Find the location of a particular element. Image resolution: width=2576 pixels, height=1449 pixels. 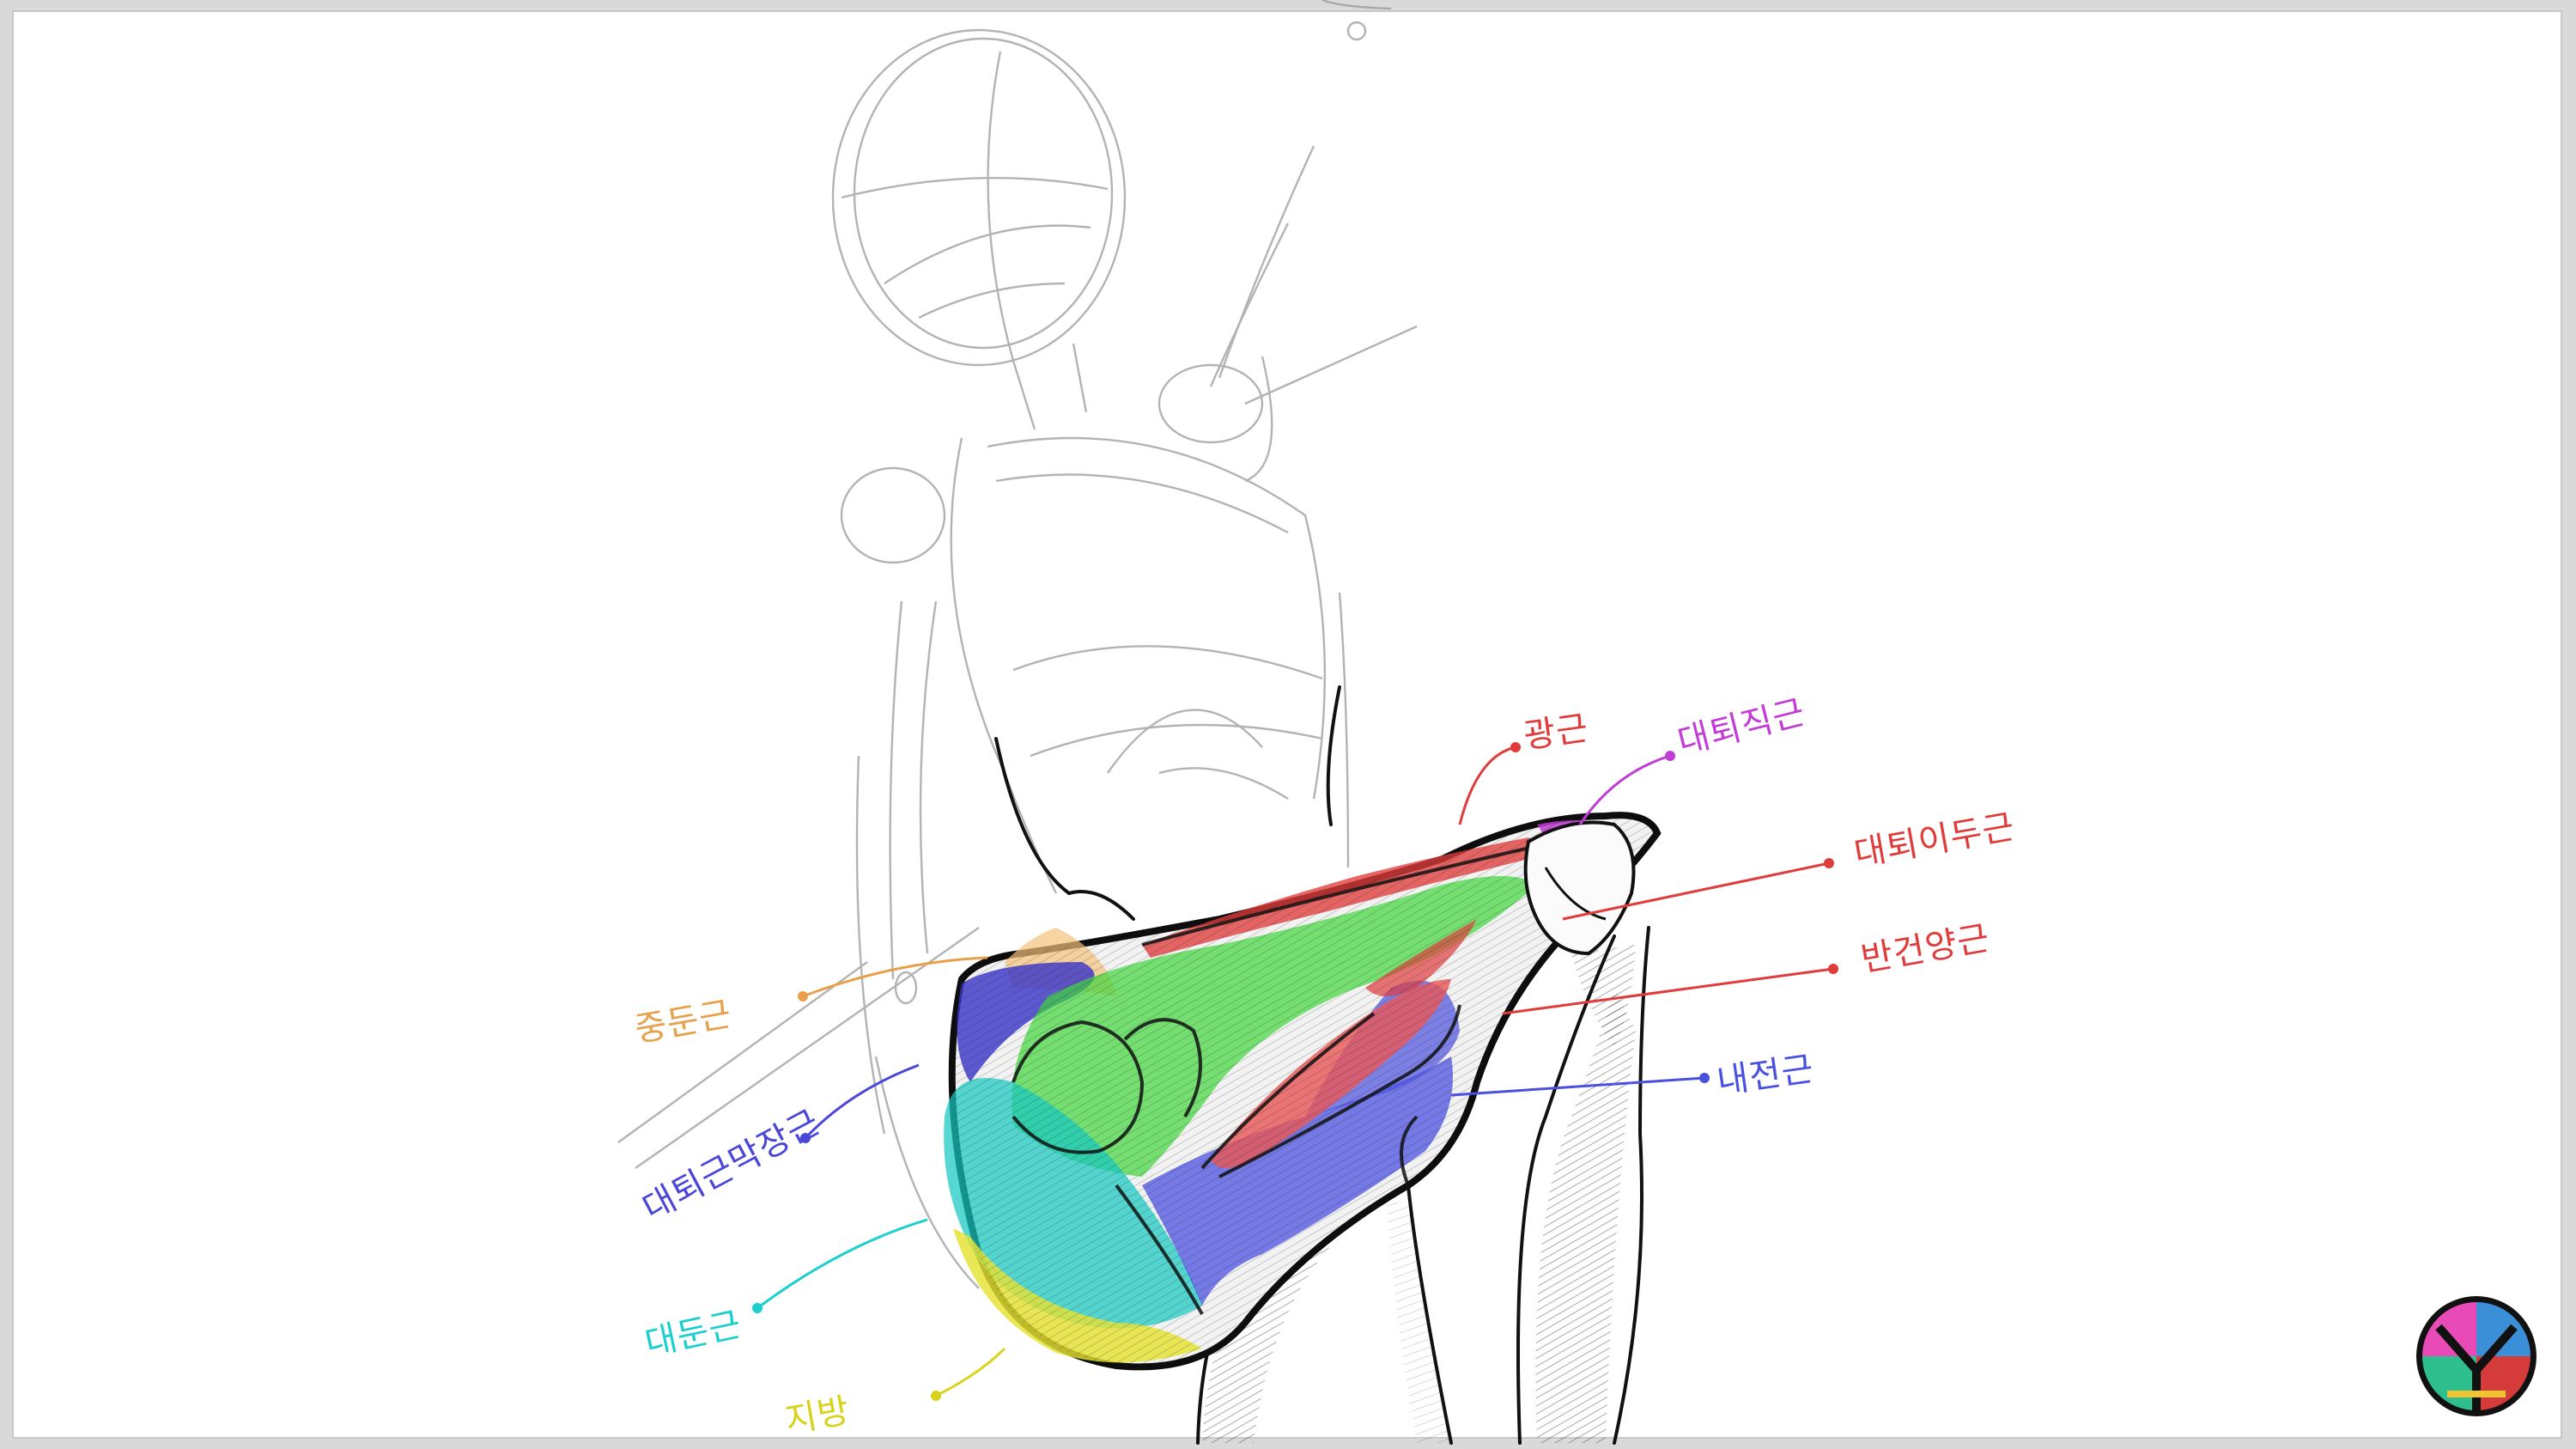

brand-logo is located at coordinates (2477, 1356).